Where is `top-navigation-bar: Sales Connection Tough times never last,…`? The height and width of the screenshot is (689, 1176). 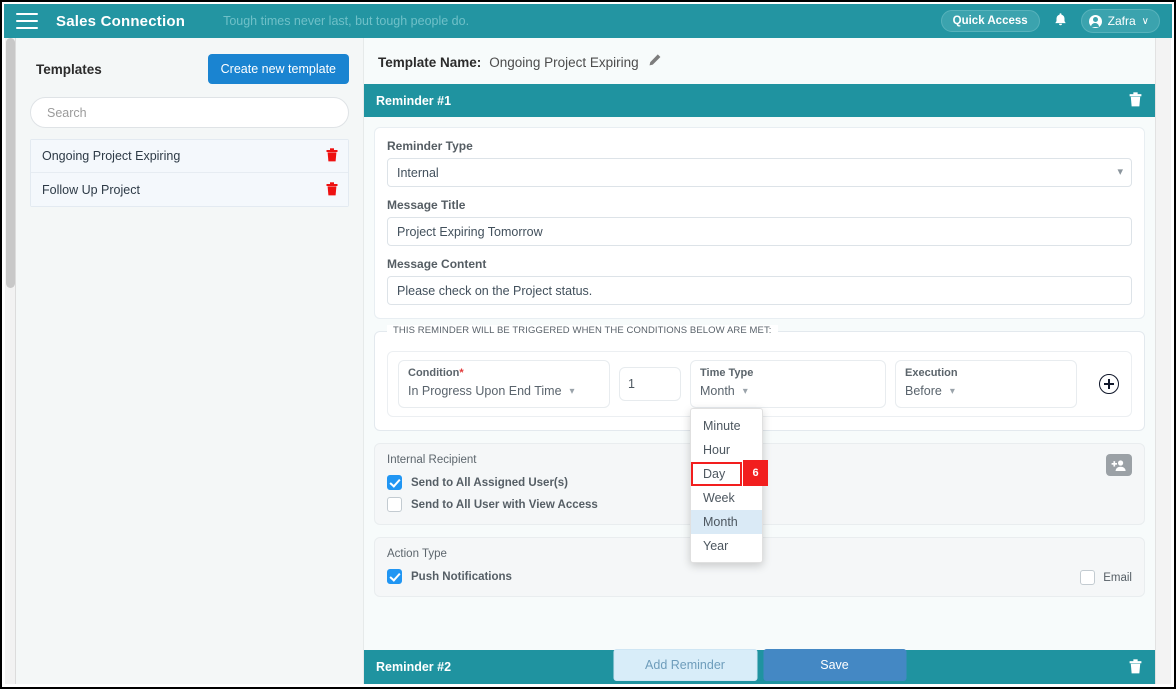 top-navigation-bar: Sales Connection Tough times never last,… is located at coordinates (588, 21).